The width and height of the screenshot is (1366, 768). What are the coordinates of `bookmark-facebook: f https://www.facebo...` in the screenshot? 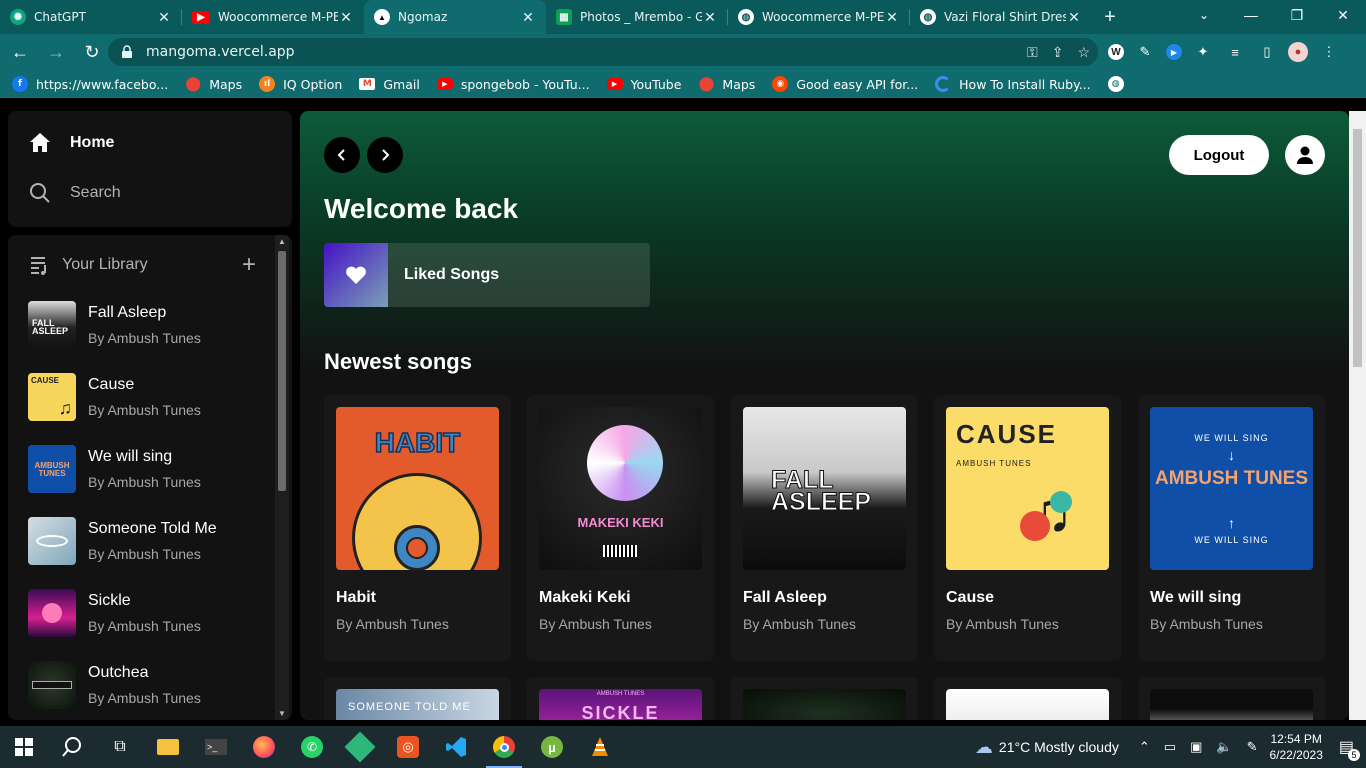 It's located at (90, 84).